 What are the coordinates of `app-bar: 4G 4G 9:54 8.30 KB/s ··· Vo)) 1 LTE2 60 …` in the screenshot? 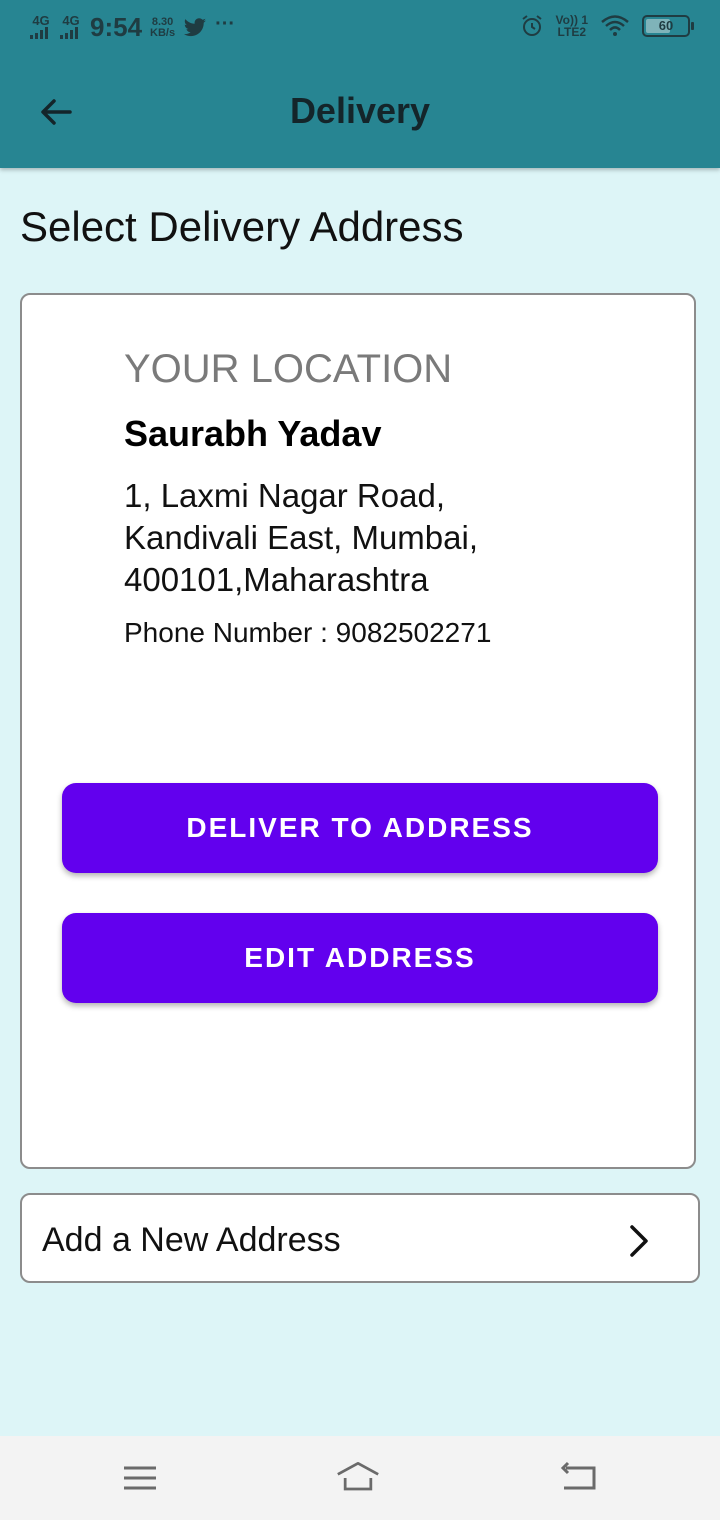 It's located at (360, 84).